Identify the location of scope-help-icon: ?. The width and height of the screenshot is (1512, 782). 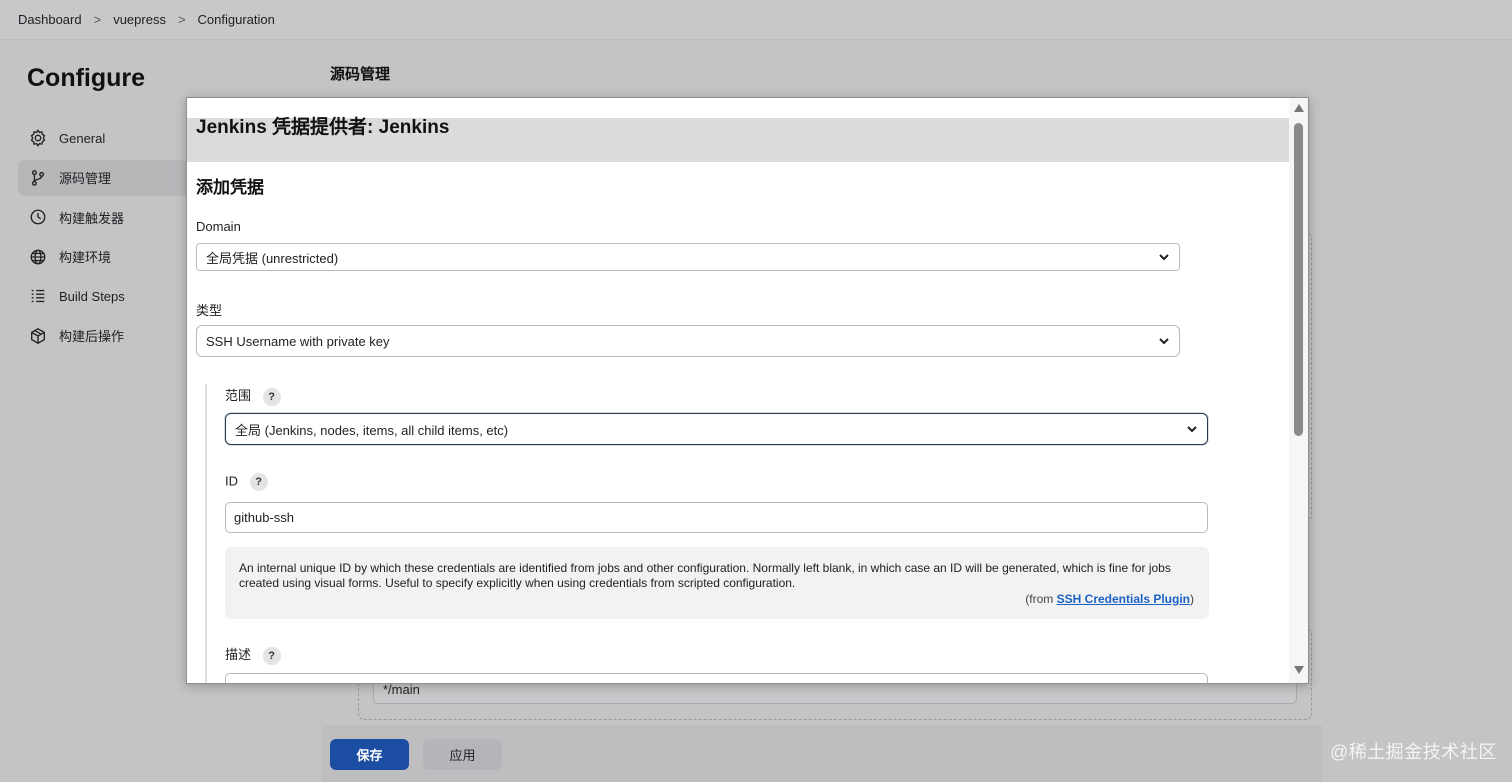
(271, 396).